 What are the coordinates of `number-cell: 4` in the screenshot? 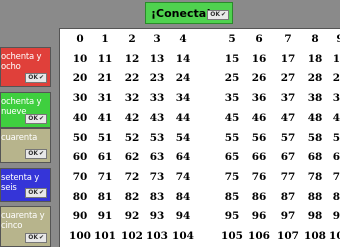 It's located at (182, 39).